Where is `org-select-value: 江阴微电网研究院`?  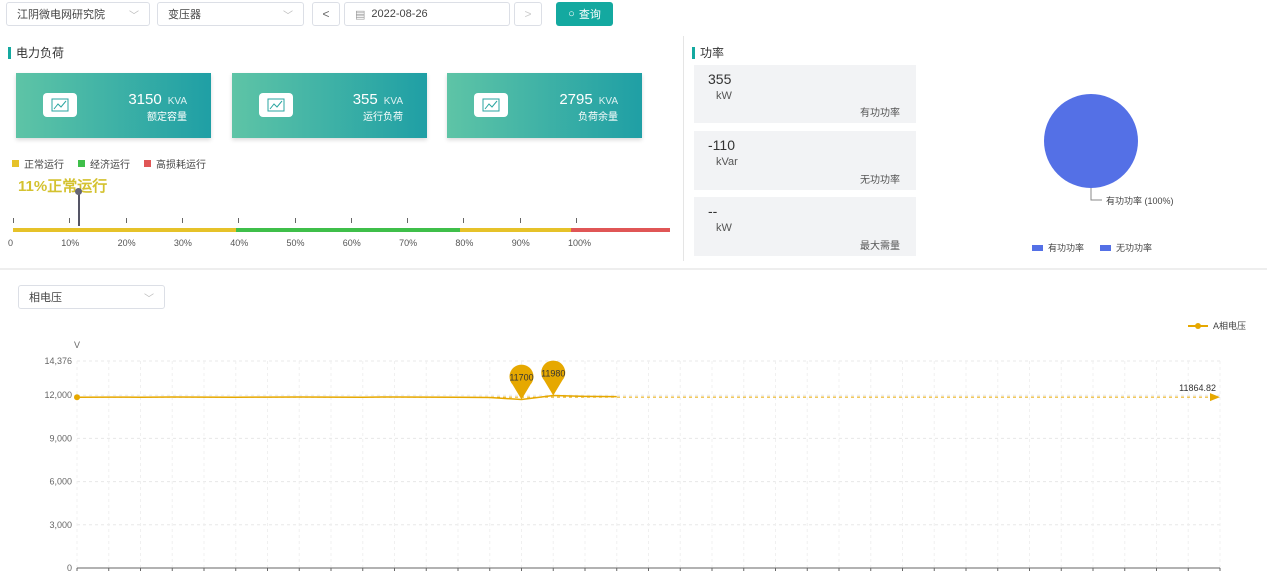
org-select-value: 江阴微电网研究院 is located at coordinates (61, 15).